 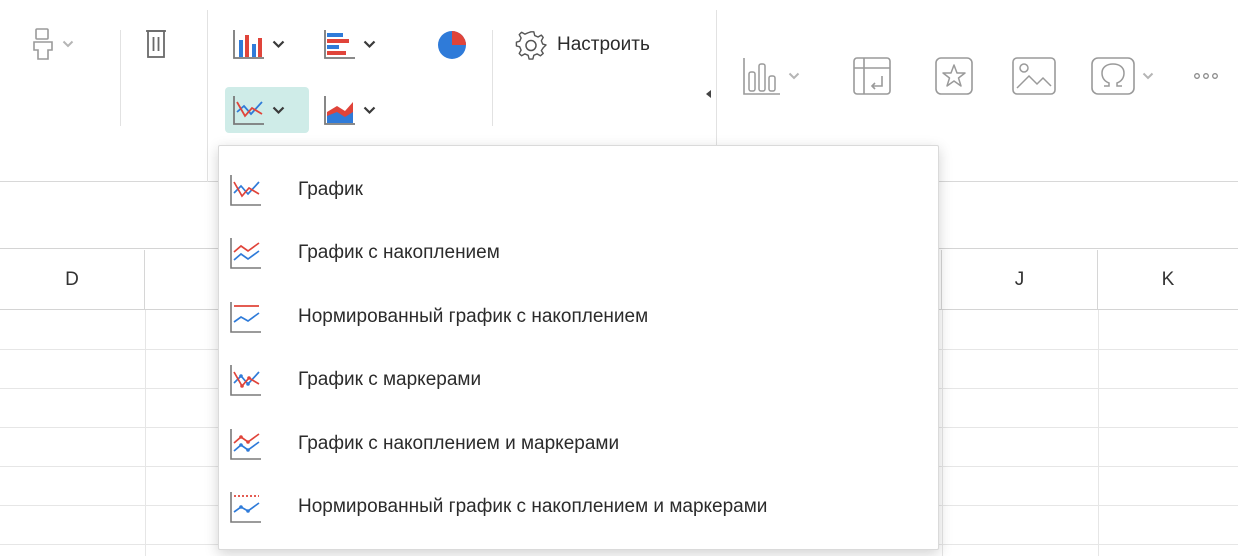 What do you see at coordinates (459, 443) in the screenshot?
I see `menu-item-label: График с накоплением и маркерами` at bounding box center [459, 443].